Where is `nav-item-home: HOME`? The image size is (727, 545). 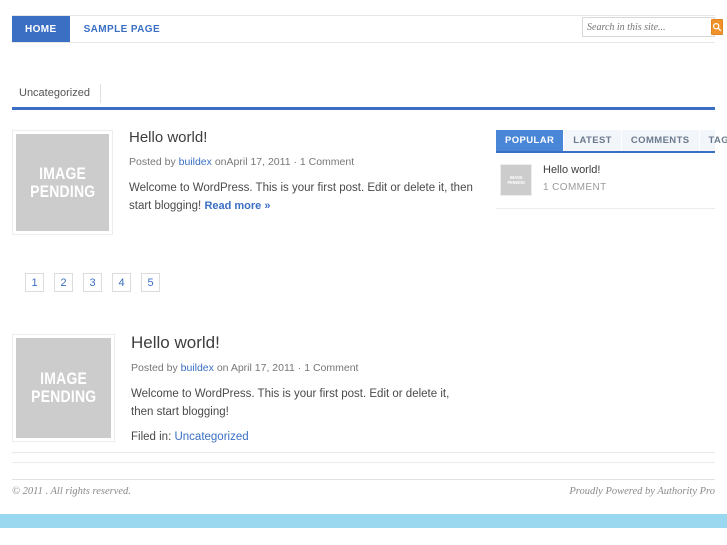 nav-item-home: HOME is located at coordinates (41, 29).